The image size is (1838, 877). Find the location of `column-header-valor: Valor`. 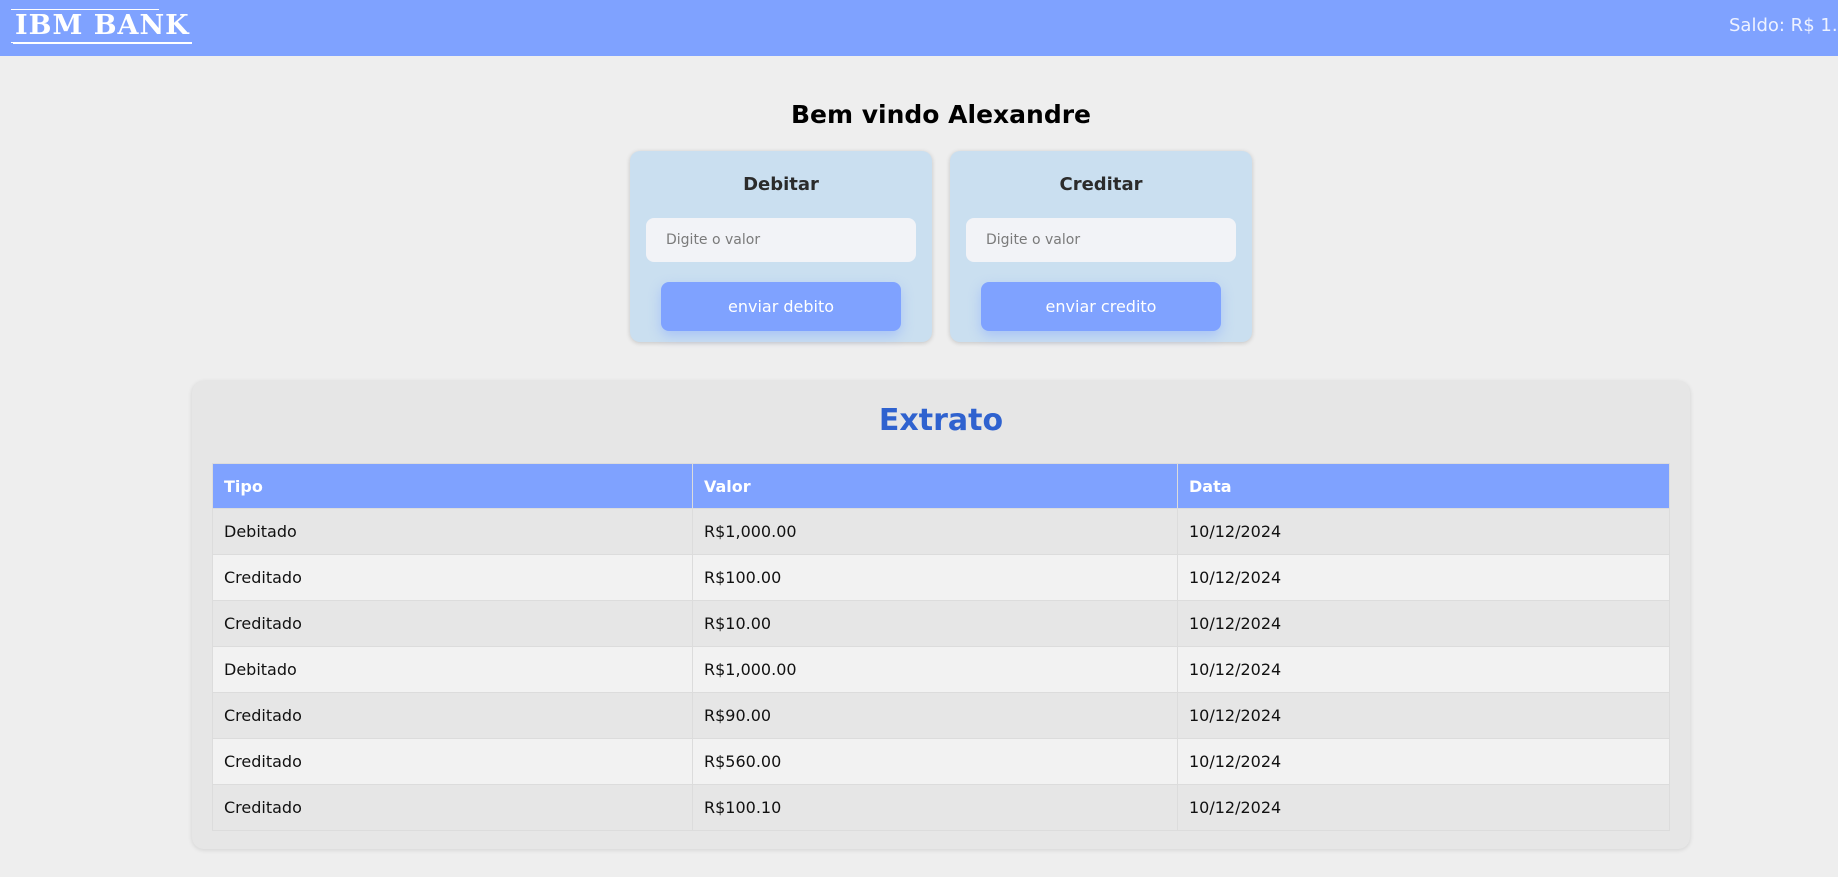

column-header-valor: Valor is located at coordinates (935, 486).